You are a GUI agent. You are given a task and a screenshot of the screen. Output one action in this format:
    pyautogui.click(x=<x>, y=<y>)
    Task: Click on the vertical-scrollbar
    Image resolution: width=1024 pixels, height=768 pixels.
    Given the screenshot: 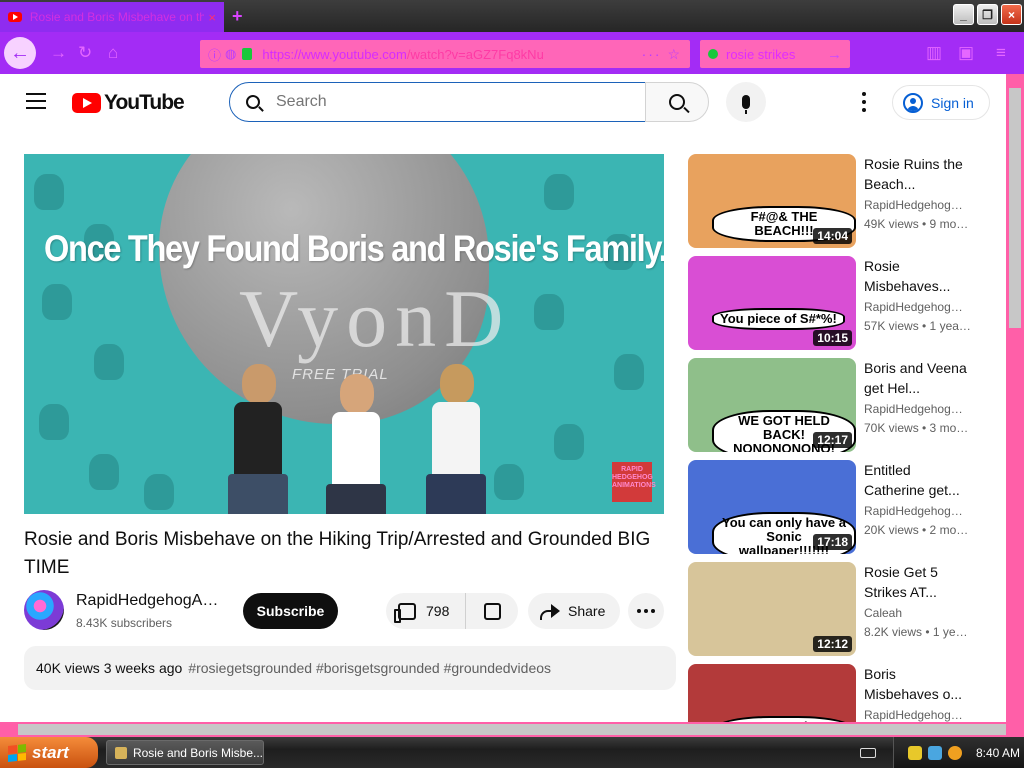 What is the action you would take?
    pyautogui.click(x=1015, y=398)
    